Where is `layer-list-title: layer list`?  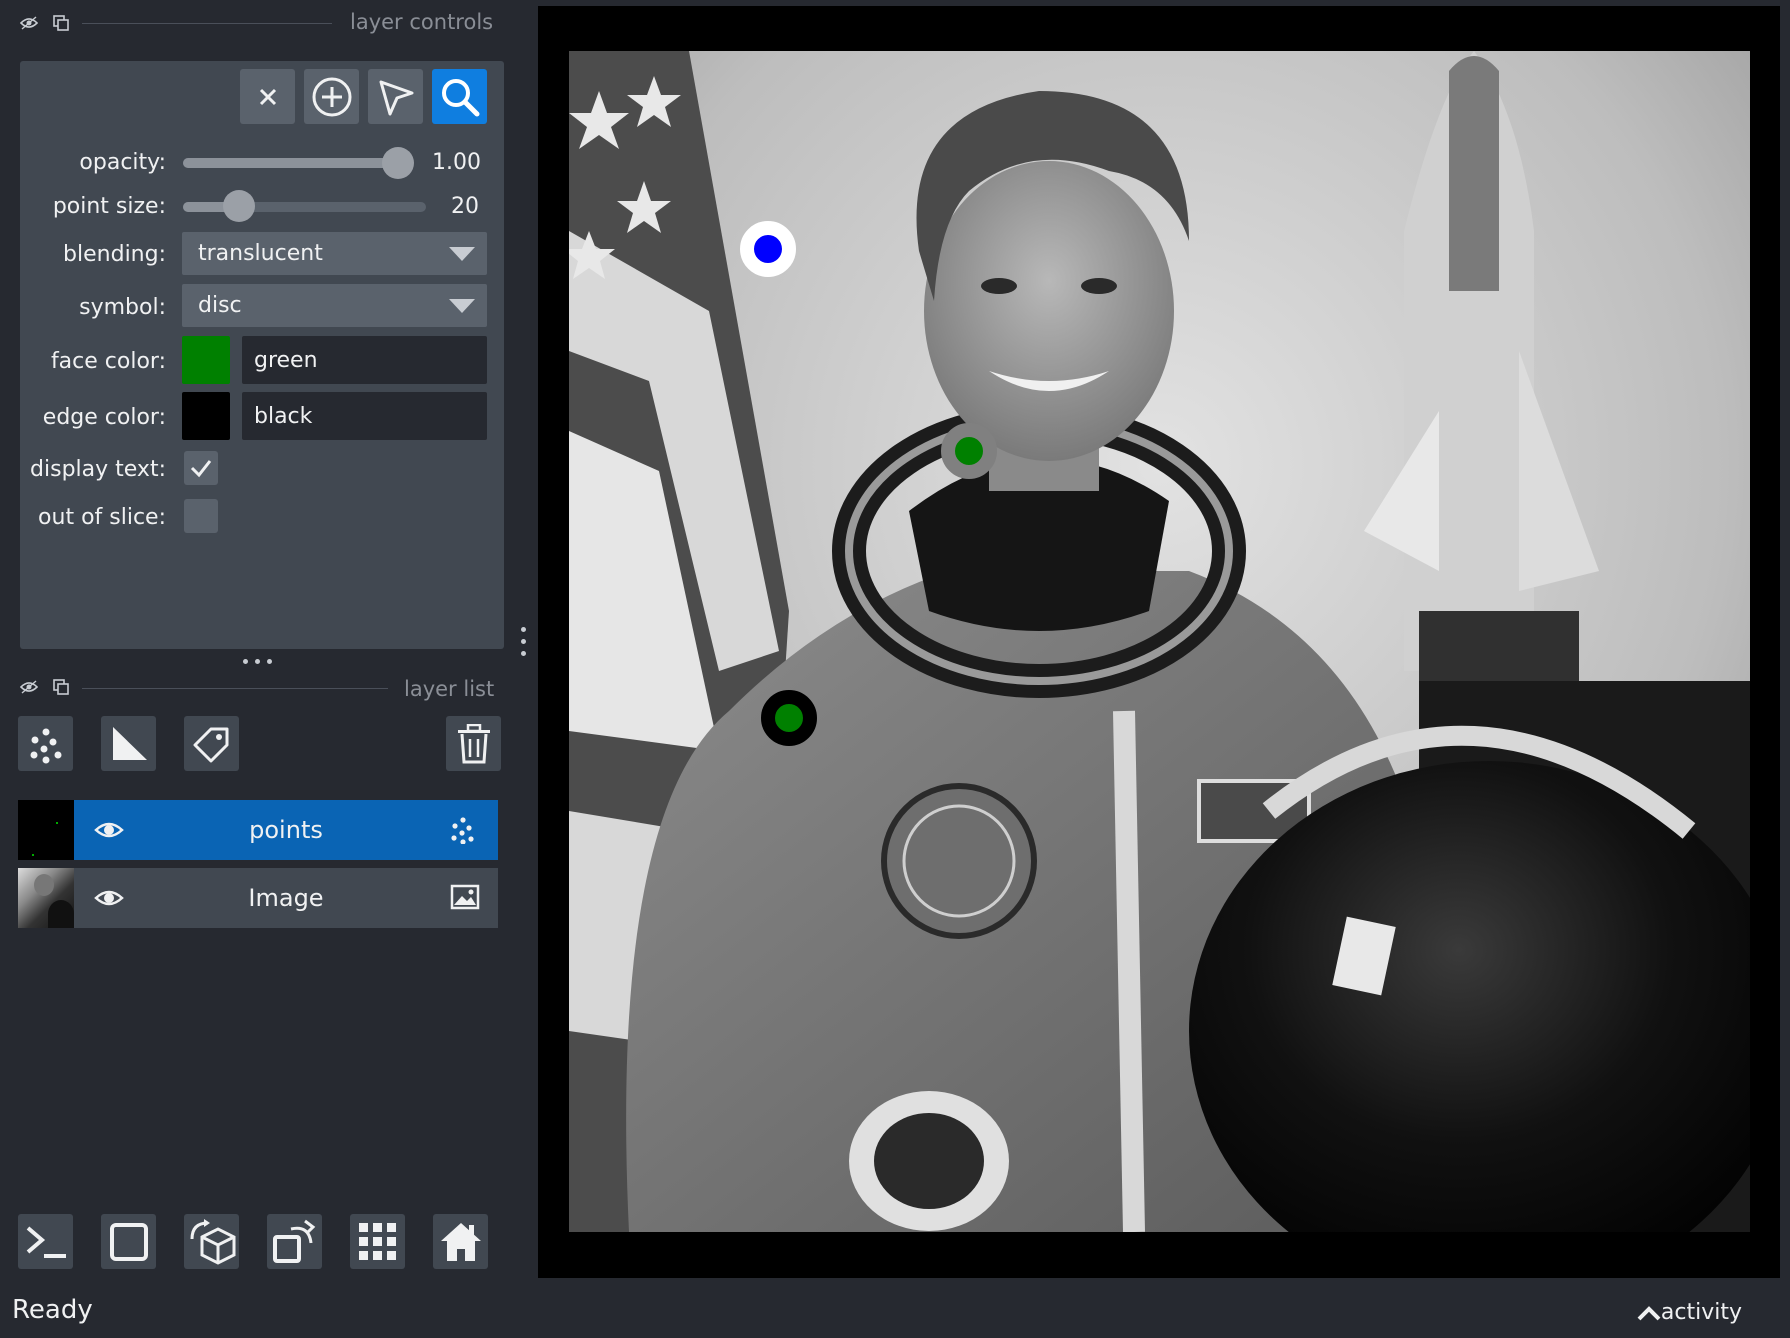 layer-list-title: layer list is located at coordinates (449, 689).